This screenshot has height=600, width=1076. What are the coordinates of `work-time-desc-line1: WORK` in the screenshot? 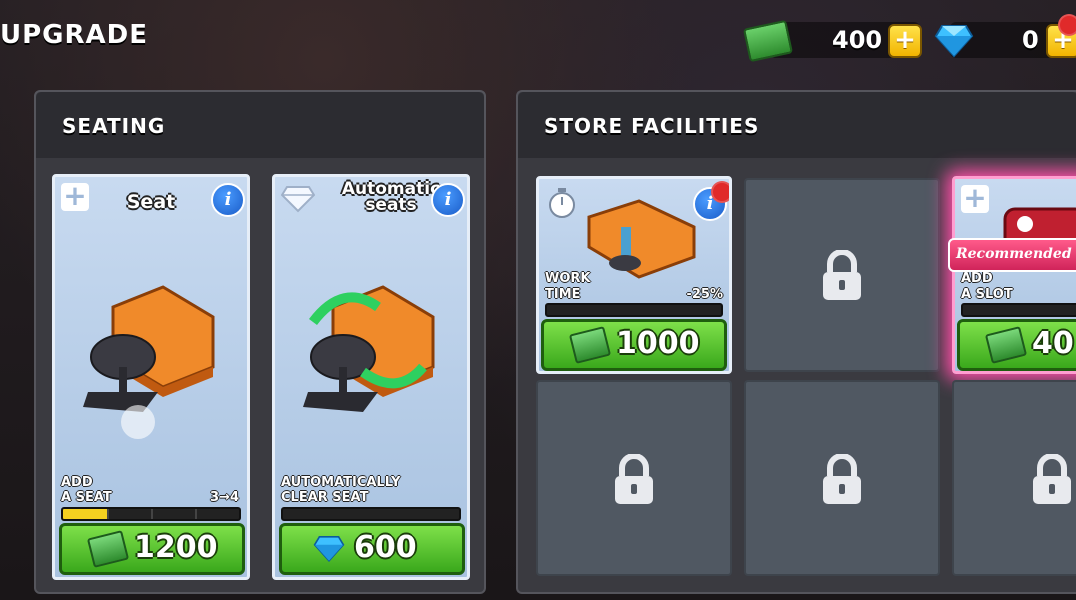 It's located at (568, 278).